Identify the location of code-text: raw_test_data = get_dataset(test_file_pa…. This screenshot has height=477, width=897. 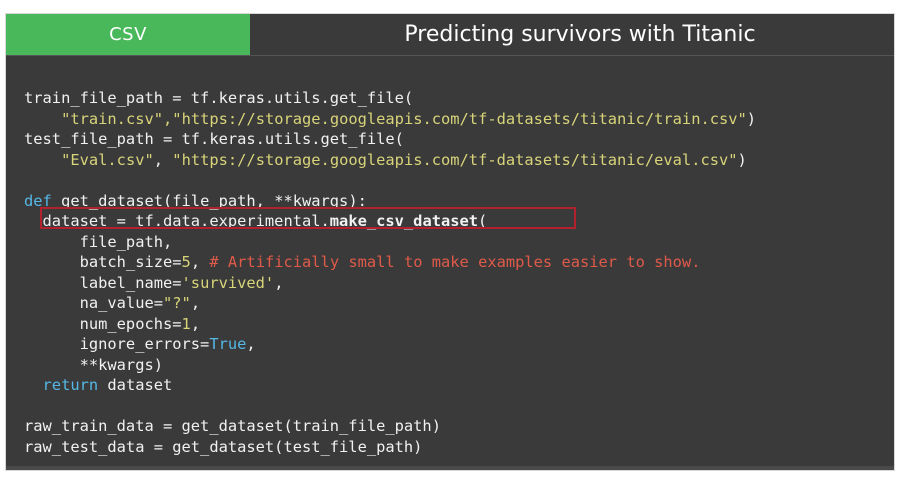
(223, 446).